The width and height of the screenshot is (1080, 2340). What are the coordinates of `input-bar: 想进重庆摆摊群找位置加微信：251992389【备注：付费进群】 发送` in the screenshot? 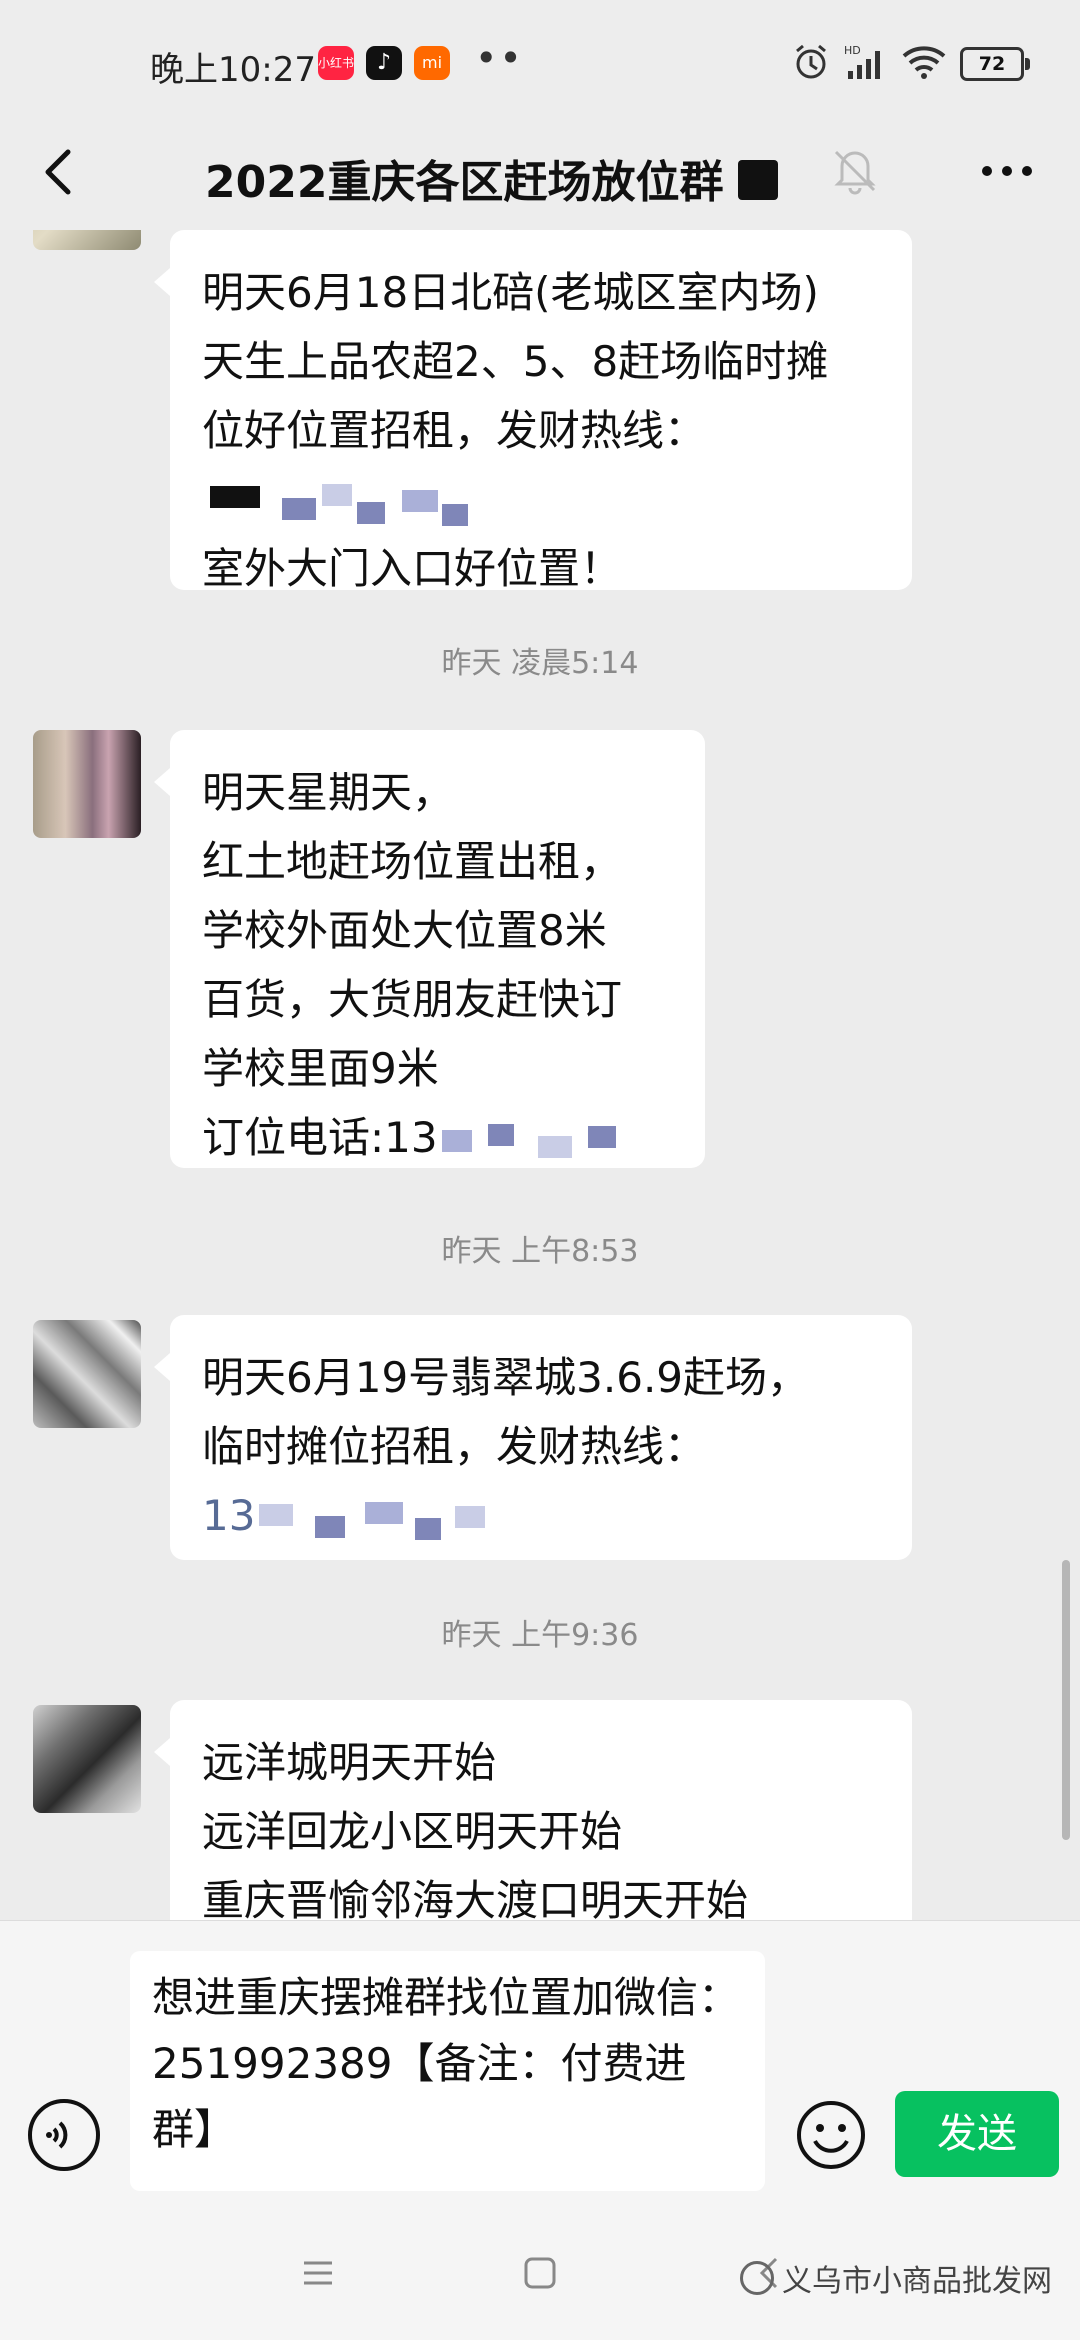 It's located at (540, 2065).